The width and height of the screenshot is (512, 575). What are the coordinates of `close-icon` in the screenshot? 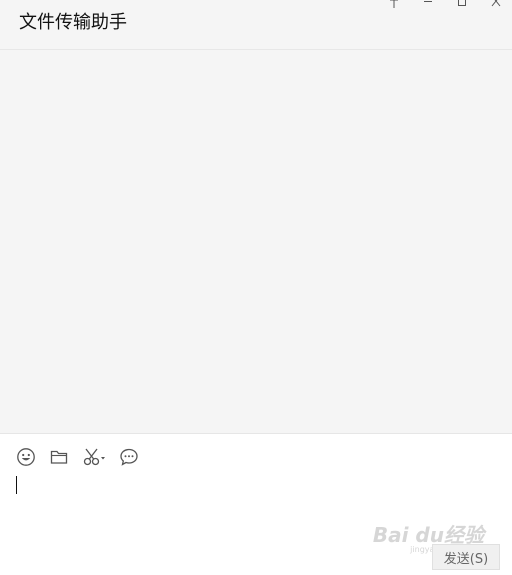 It's located at (496, 3).